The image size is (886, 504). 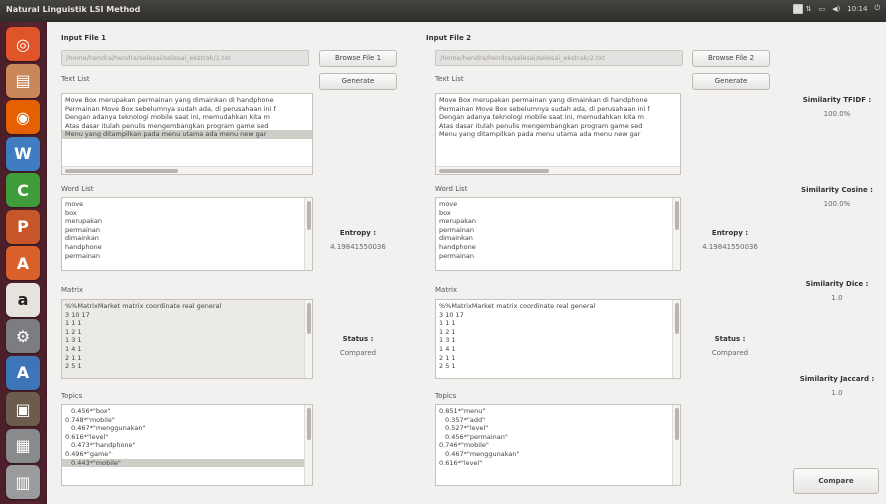 What do you see at coordinates (23, 409) in the screenshot?
I see `photos-icon: ▣` at bounding box center [23, 409].